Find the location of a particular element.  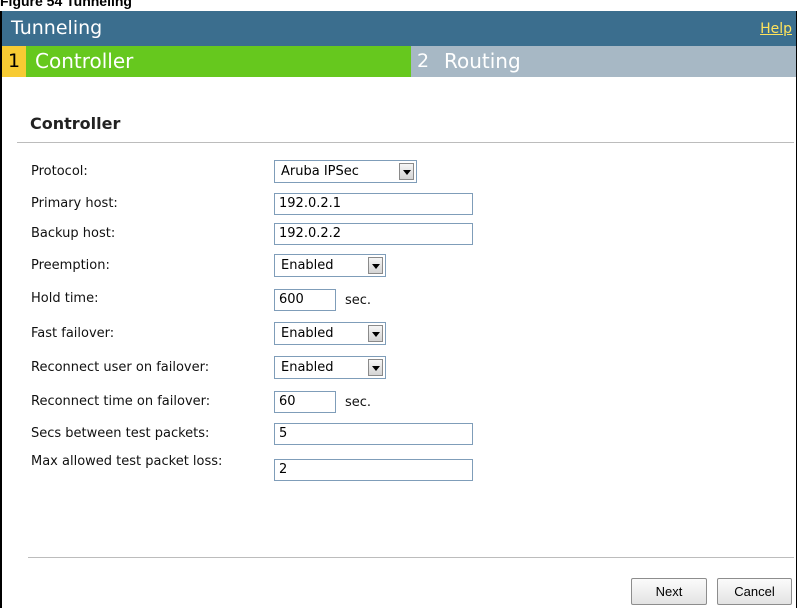

reconnect-user-select: Enabled is located at coordinates (330, 367).